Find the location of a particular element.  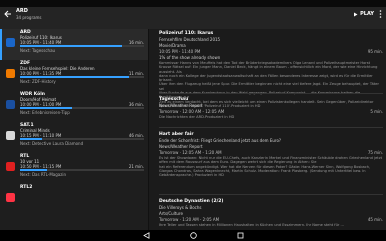

program-genre: Movie/Drama is located at coordinates (172, 45).